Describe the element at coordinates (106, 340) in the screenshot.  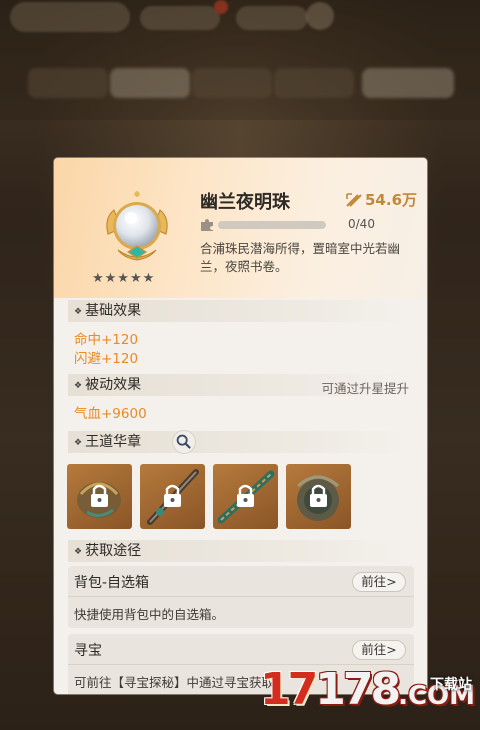
I see `stat-hit: 命中+120` at that location.